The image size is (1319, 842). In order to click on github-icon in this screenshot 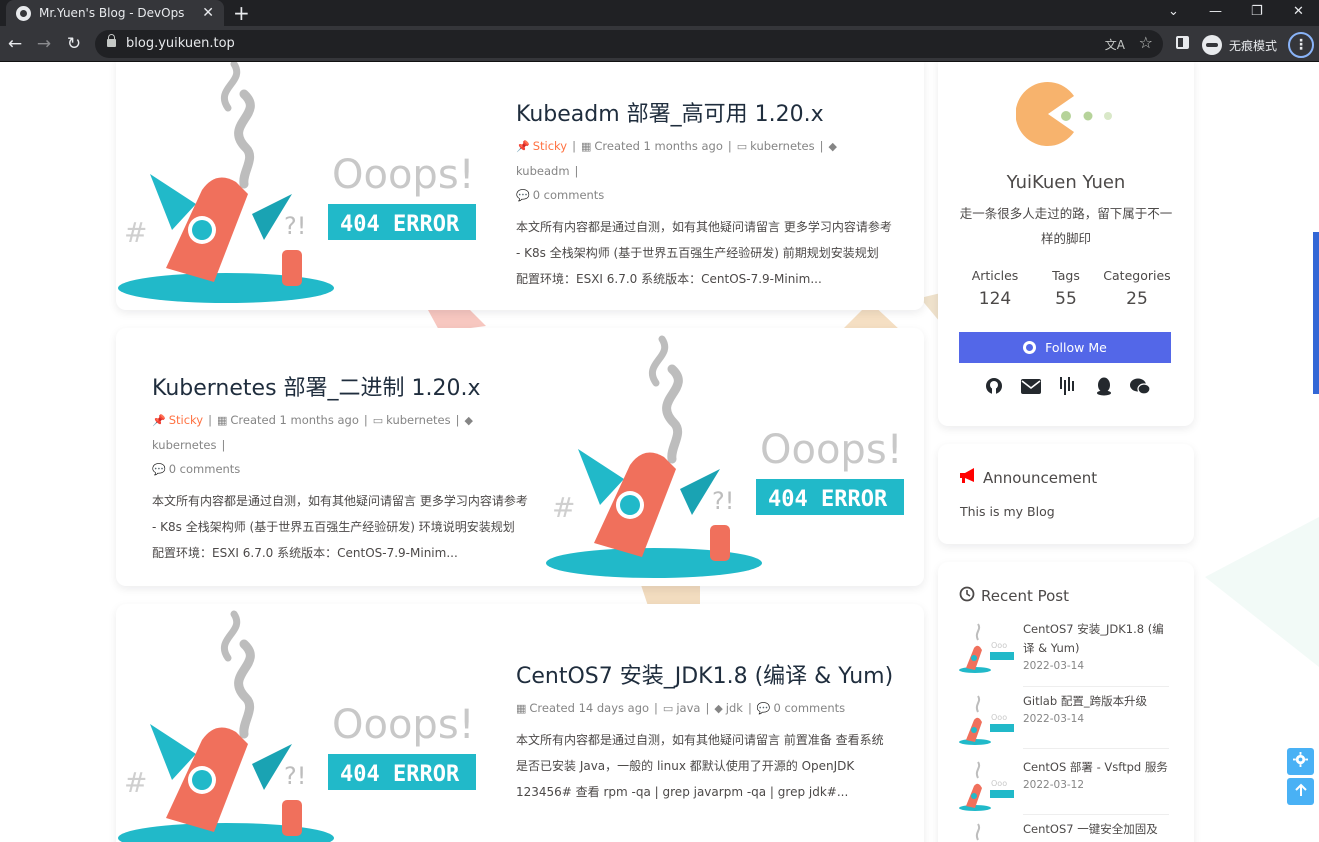, I will do `click(994, 386)`.